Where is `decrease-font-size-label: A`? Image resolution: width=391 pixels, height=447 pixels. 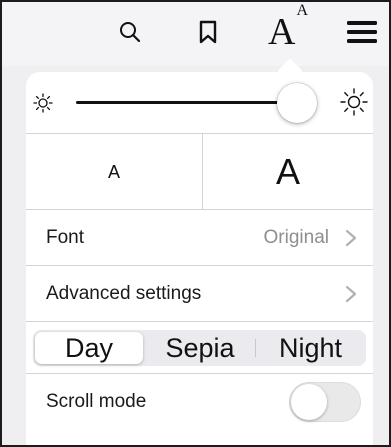 decrease-font-size-label: A is located at coordinates (113, 171).